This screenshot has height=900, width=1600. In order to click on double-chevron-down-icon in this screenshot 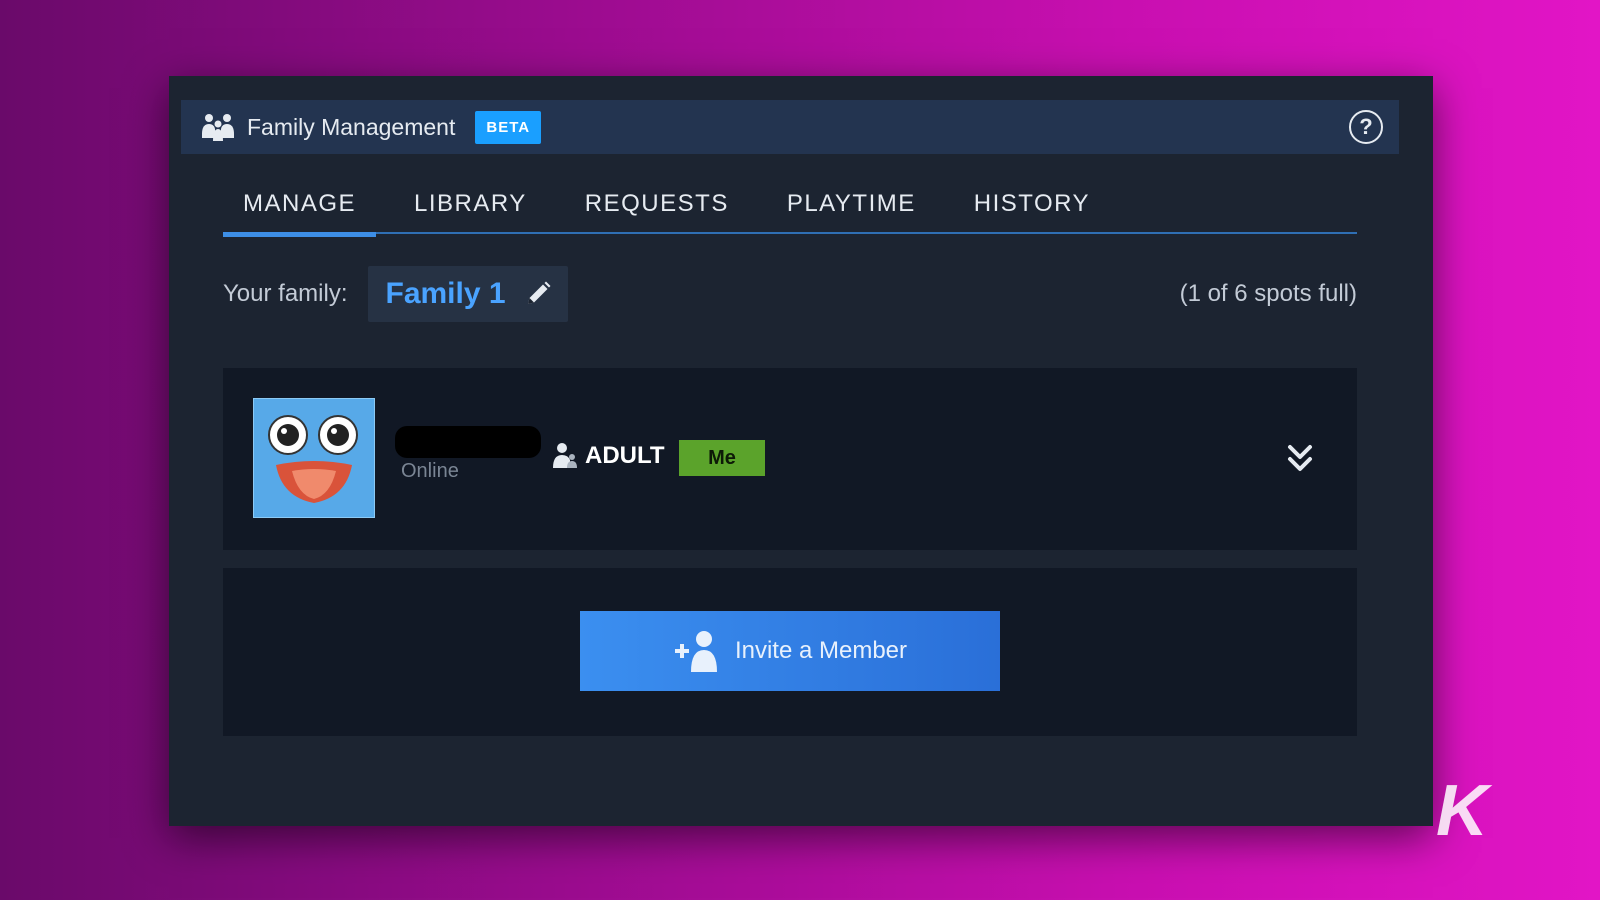, I will do `click(1300, 458)`.